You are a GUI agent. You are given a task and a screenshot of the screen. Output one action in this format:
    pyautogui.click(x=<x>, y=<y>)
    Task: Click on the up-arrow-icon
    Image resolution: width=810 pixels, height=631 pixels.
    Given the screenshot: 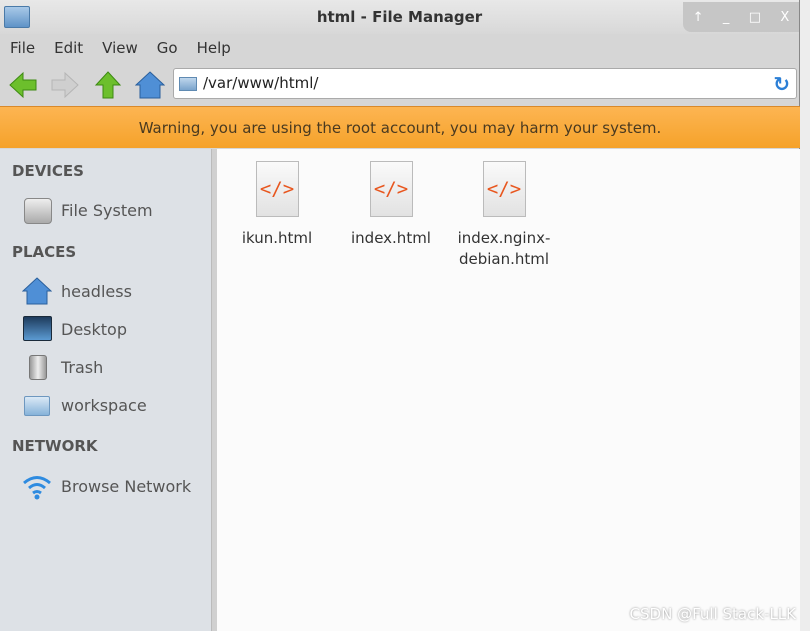 What is the action you would take?
    pyautogui.click(x=108, y=85)
    